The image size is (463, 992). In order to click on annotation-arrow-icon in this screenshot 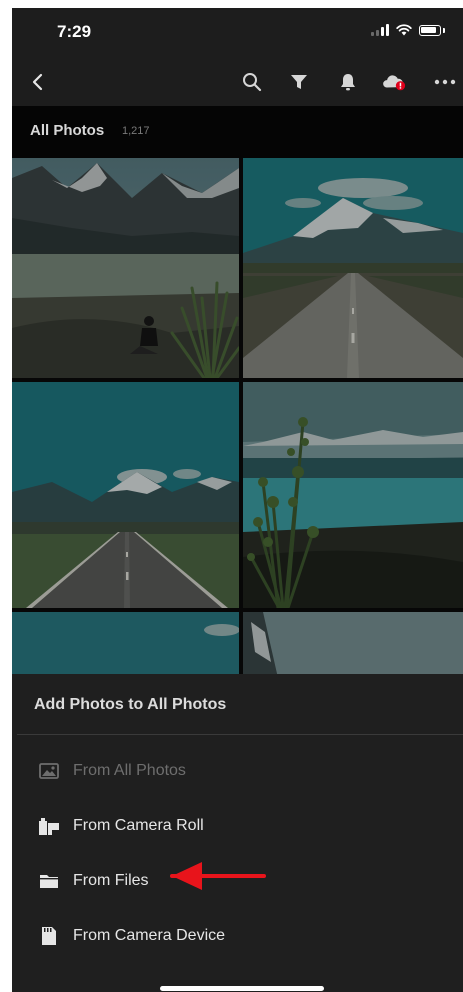, I will do `click(218, 876)`.